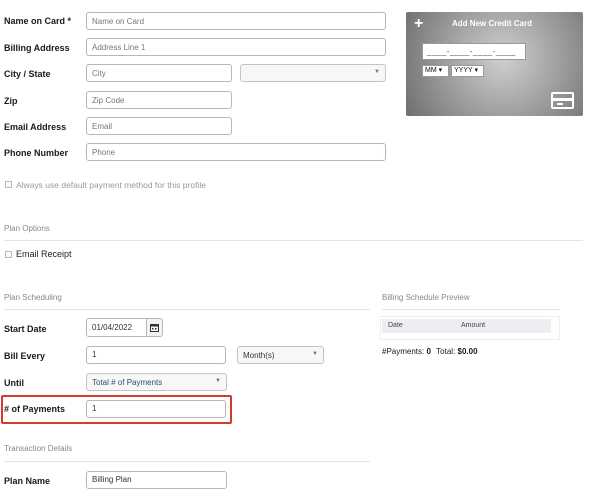 This screenshot has height=496, width=600. Describe the element at coordinates (236, 21) in the screenshot. I see `name-on-card-input` at that location.